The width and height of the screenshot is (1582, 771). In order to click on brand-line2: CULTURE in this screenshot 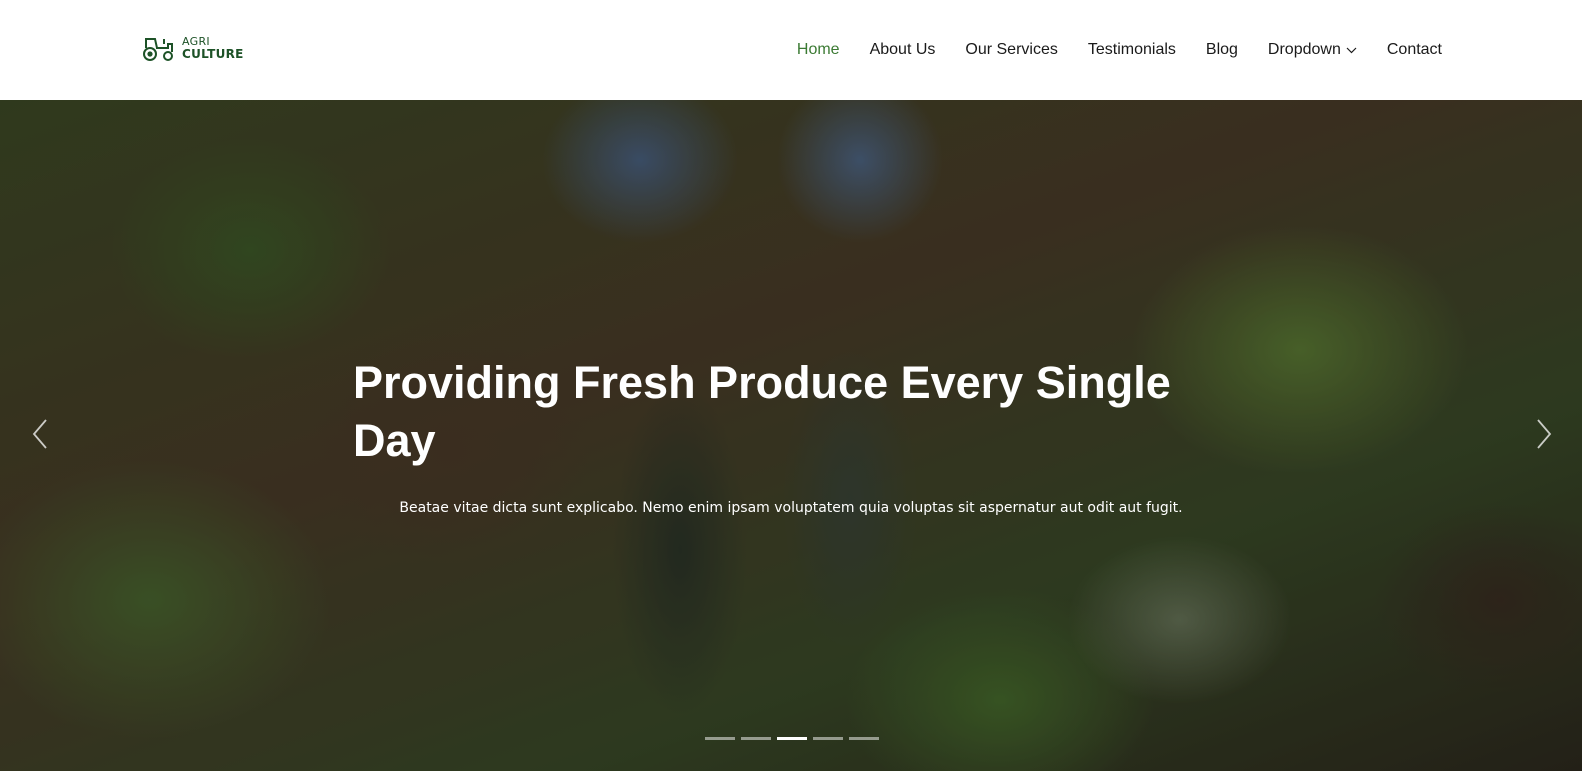, I will do `click(213, 54)`.